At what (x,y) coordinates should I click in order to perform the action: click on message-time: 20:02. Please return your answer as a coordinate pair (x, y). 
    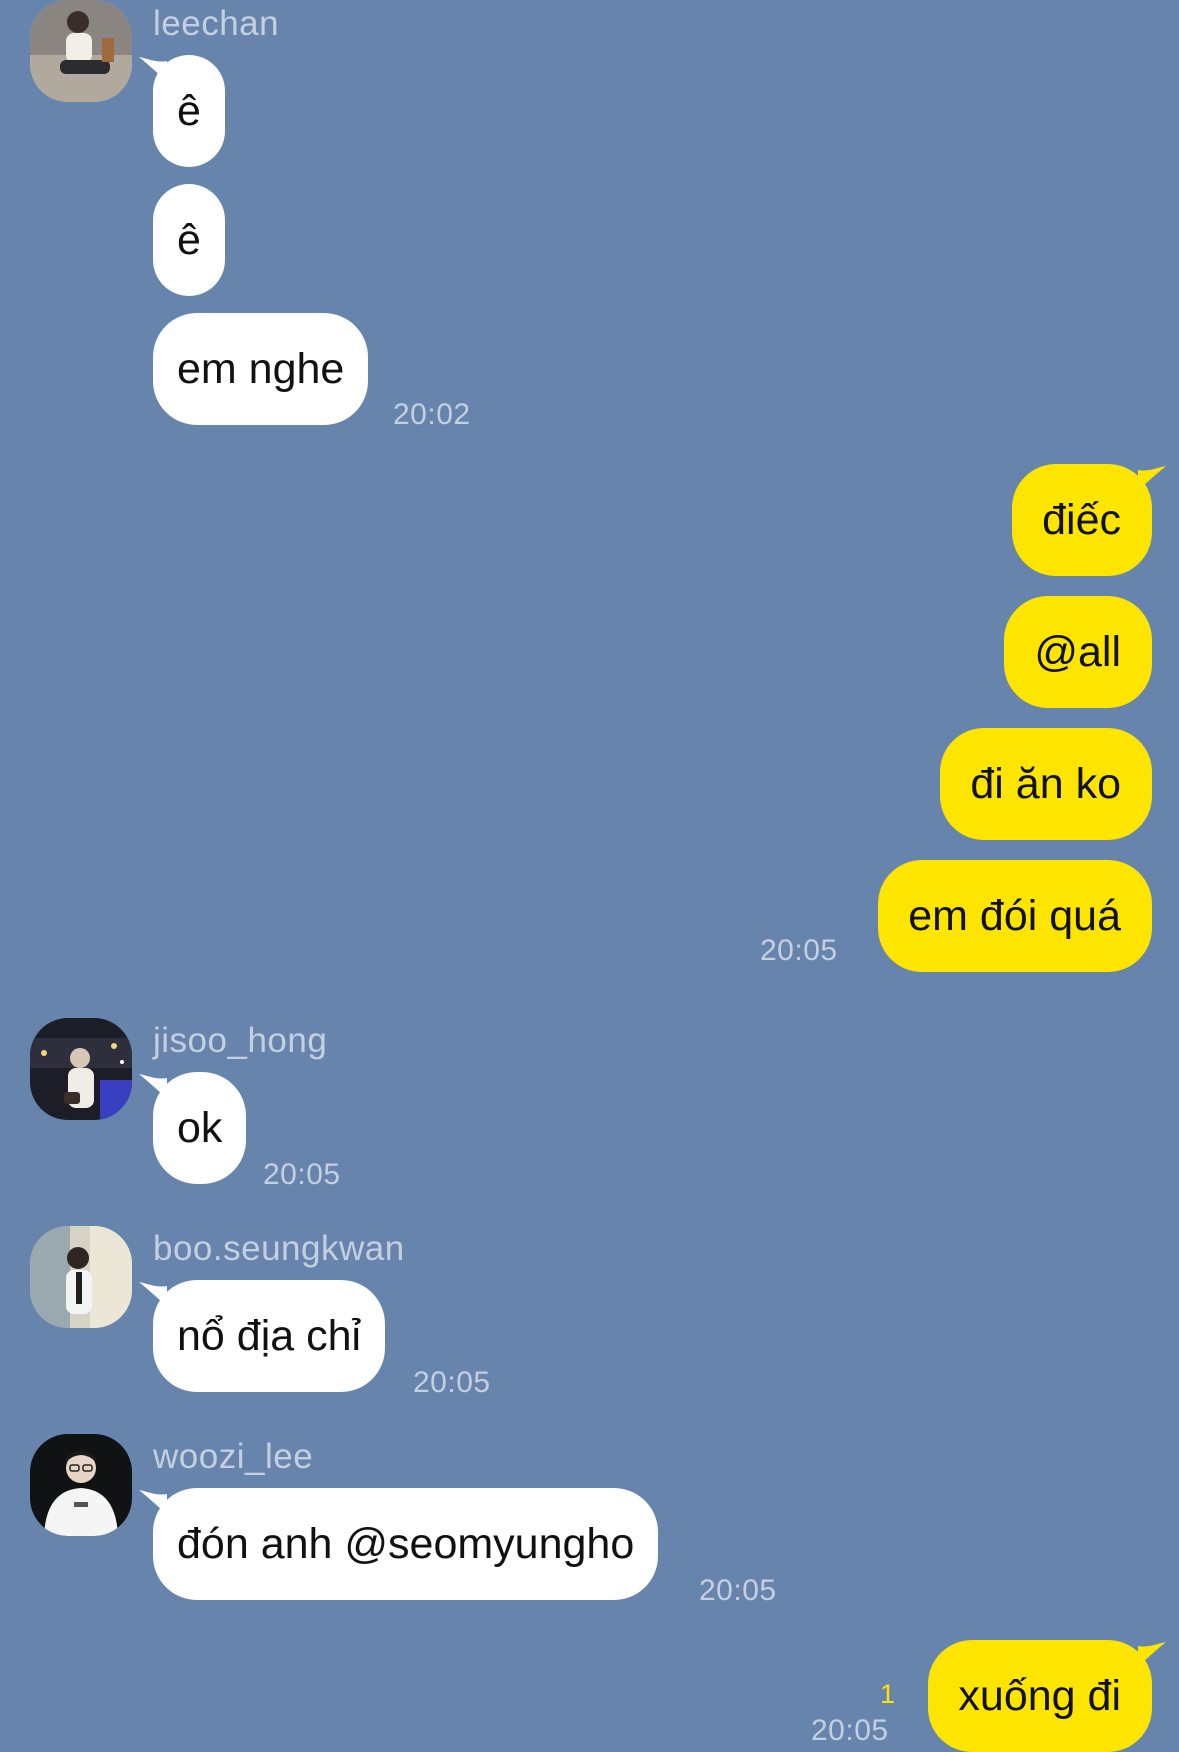
    Looking at the image, I should click on (432, 414).